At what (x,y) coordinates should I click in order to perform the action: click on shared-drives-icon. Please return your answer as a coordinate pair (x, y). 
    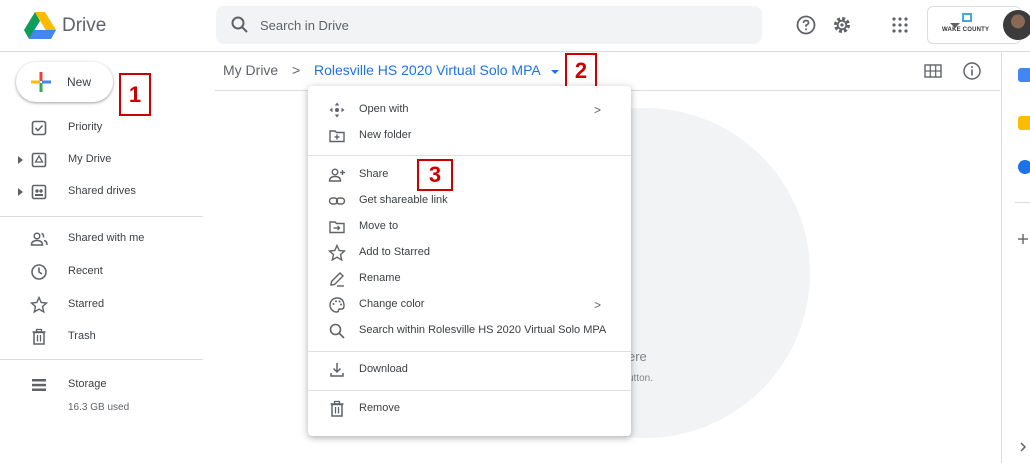
    Looking at the image, I should click on (39, 192).